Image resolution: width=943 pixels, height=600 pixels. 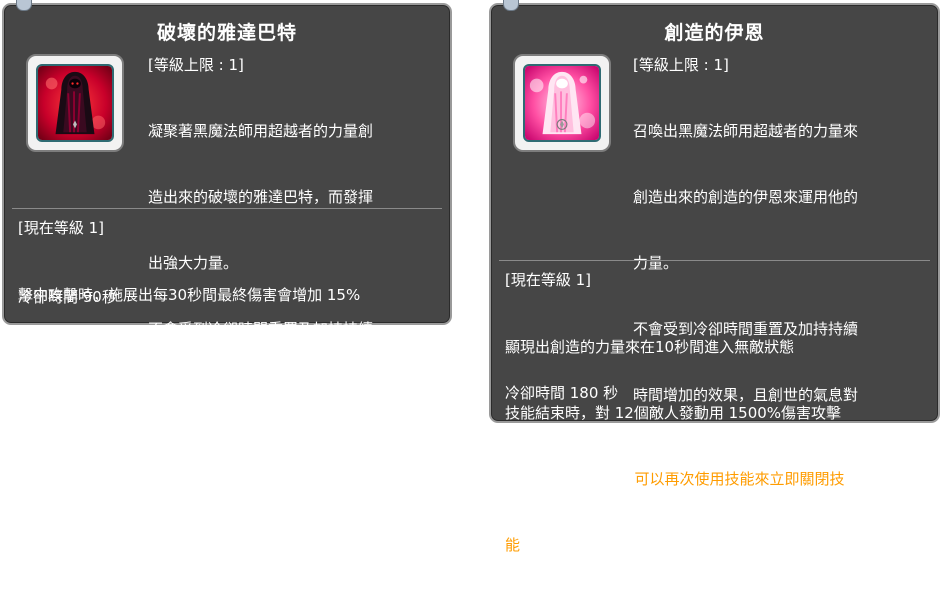 What do you see at coordinates (226, 33) in the screenshot?
I see `skill-title: 破壞的雅達巴特` at bounding box center [226, 33].